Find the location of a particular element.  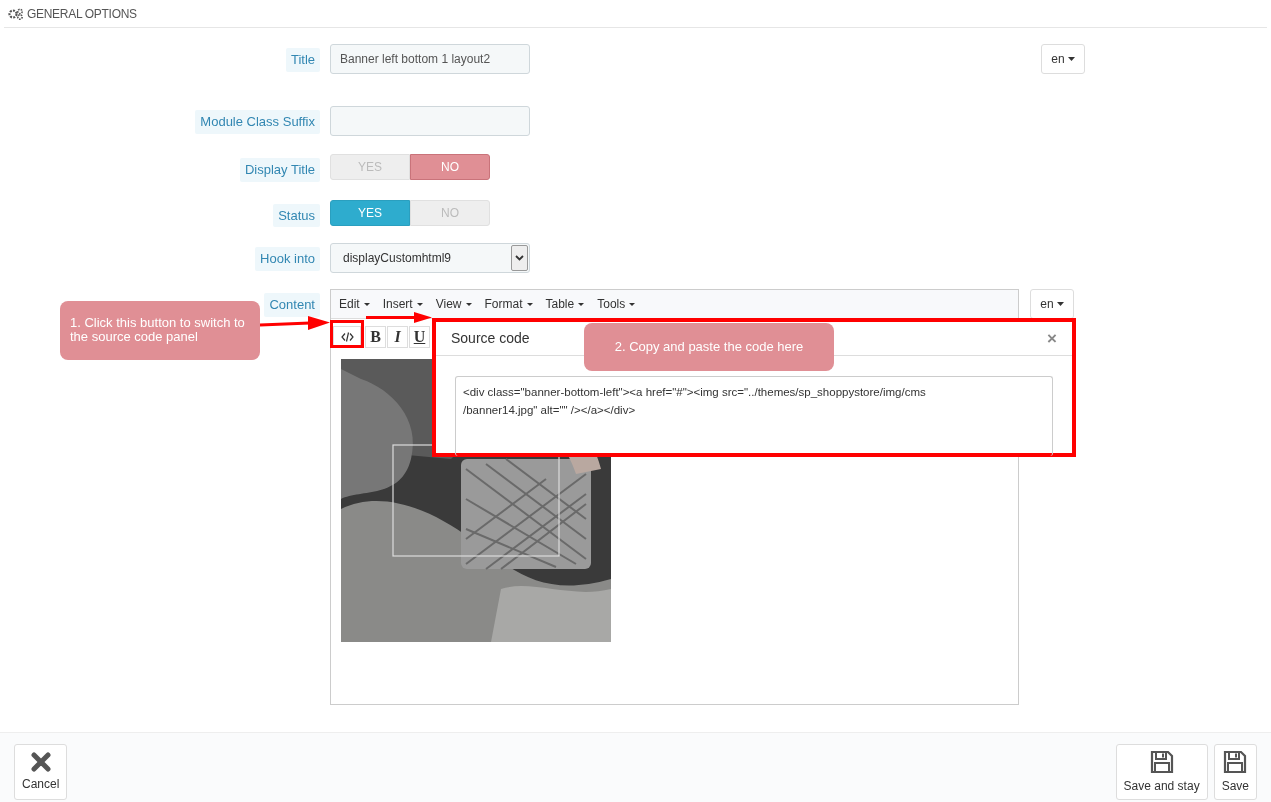

field-label: Display Title is located at coordinates (279, 170).